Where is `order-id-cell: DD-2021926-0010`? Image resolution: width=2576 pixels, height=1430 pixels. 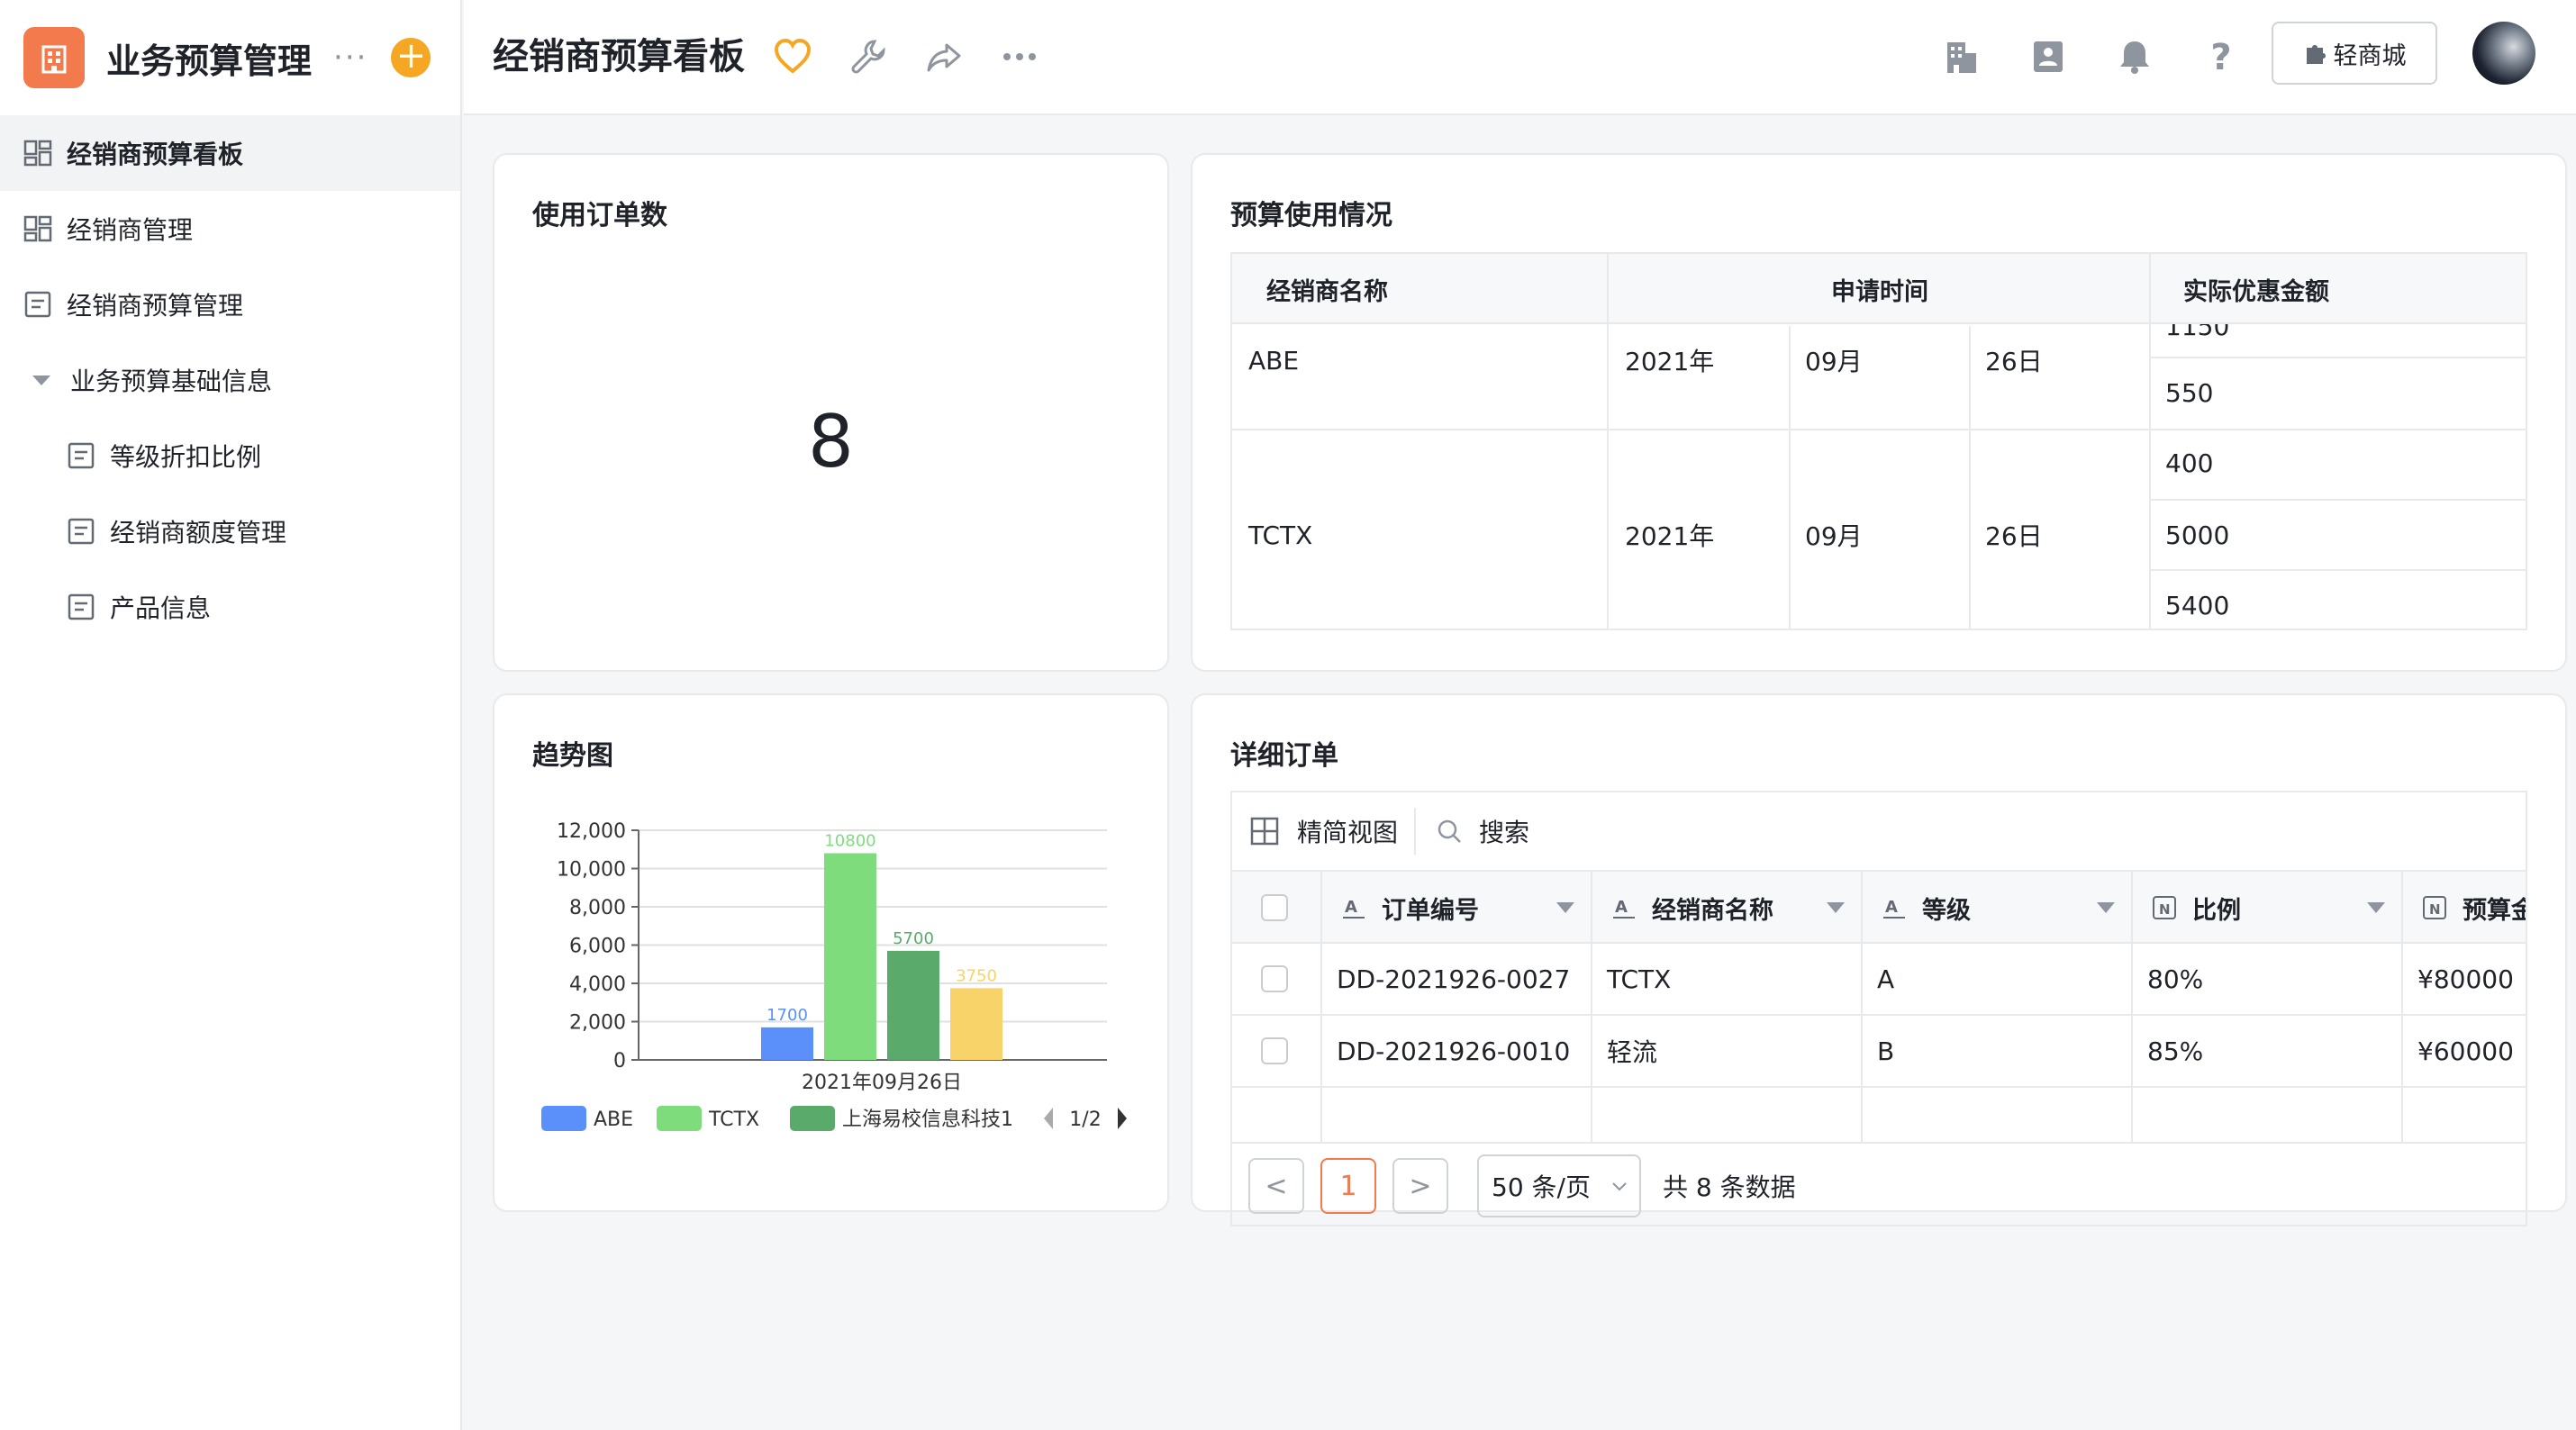 order-id-cell: DD-2021926-0010 is located at coordinates (1453, 1051).